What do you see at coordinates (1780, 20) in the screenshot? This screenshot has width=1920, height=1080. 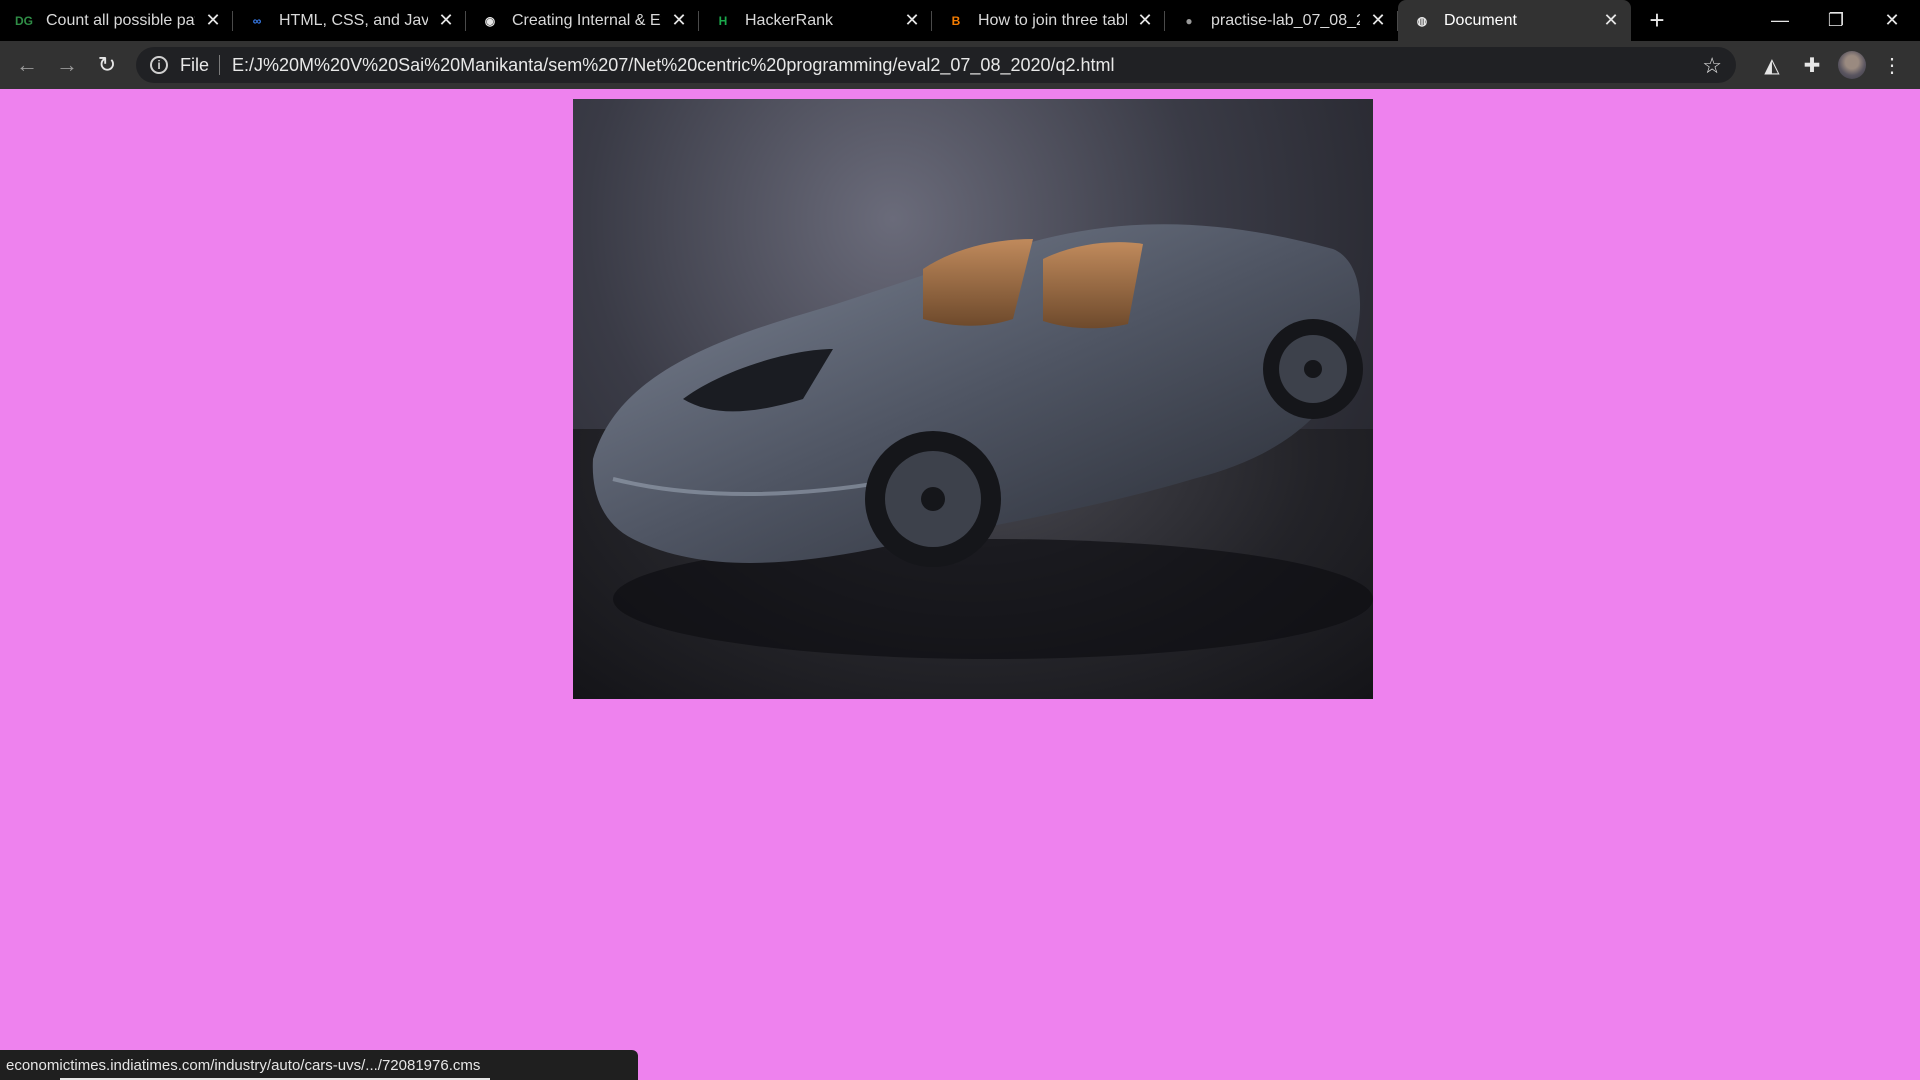 I see `minimize-icon: —` at bounding box center [1780, 20].